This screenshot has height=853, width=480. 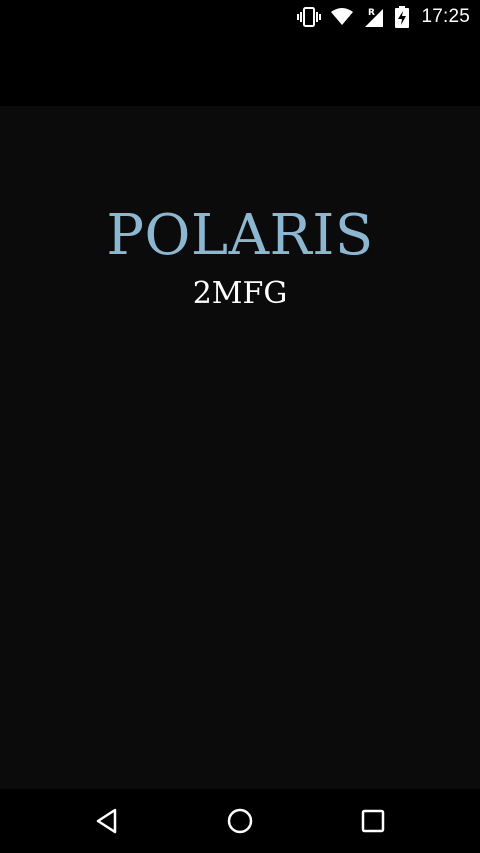 I want to click on home-icon, so click(x=240, y=821).